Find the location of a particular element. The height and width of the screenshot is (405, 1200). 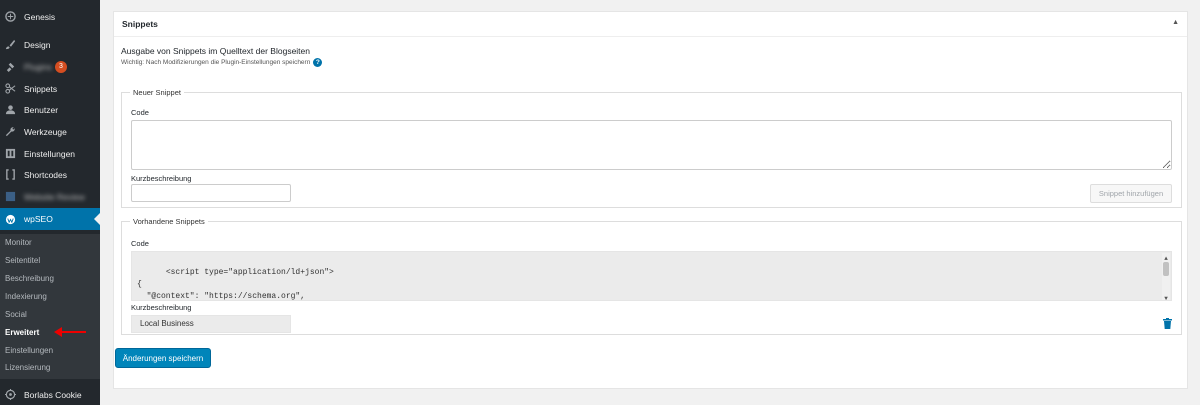

sidebar-item-genesis: Genesis is located at coordinates (50, 16).